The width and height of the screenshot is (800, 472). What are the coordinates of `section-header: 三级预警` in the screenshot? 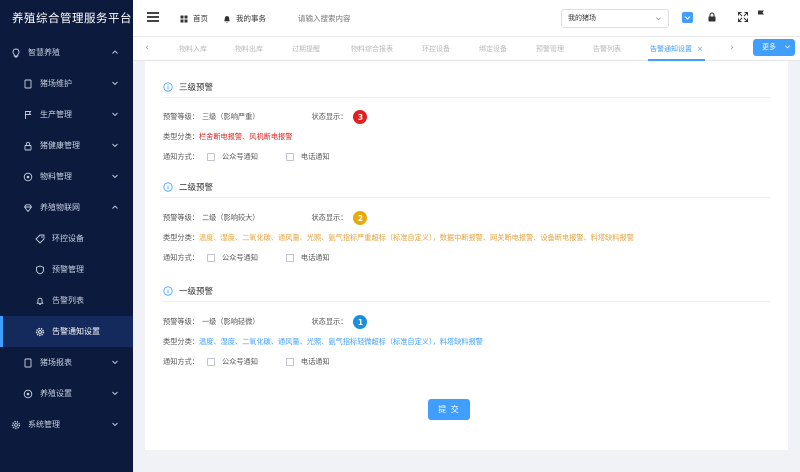 It's located at (466, 88).